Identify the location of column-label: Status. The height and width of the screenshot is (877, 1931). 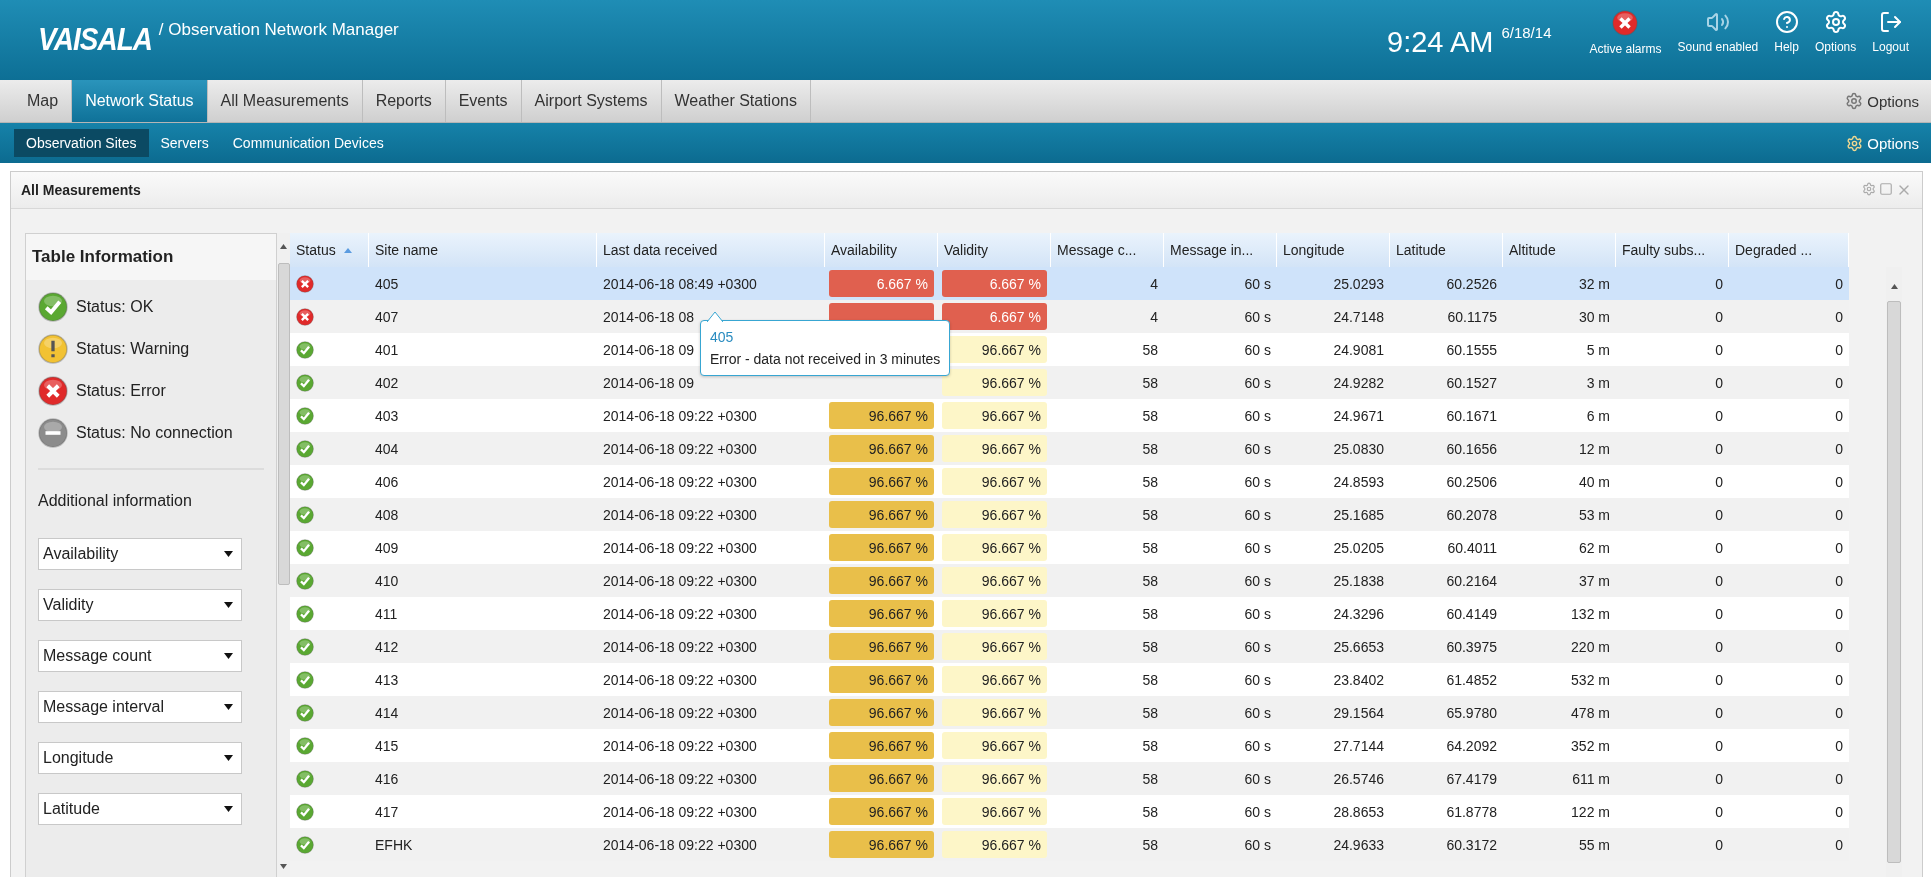
(316, 250).